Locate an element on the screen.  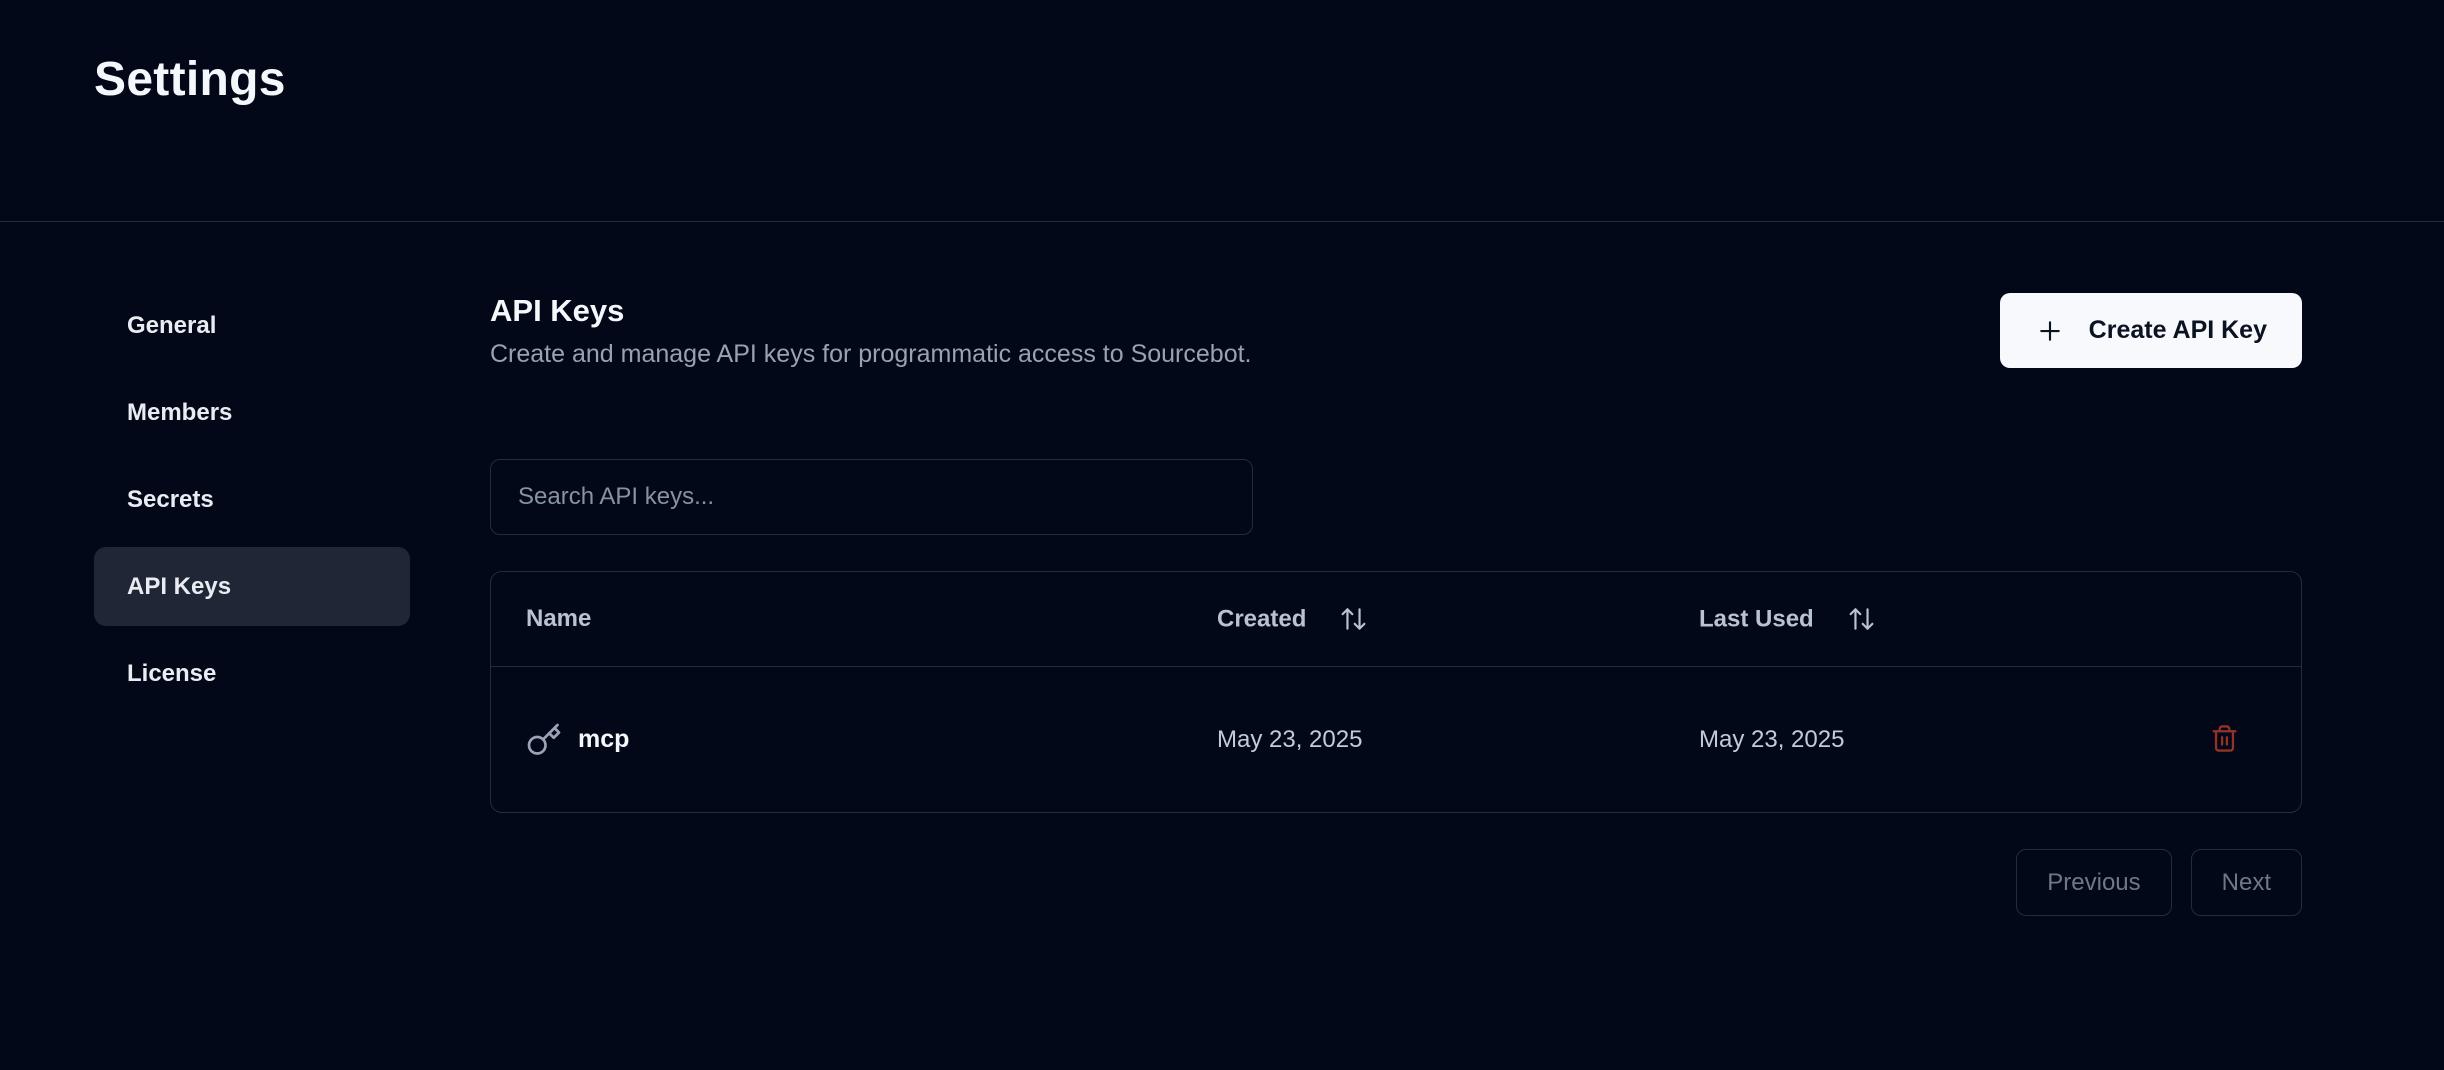
column-header-name-label: Name is located at coordinates (559, 618).